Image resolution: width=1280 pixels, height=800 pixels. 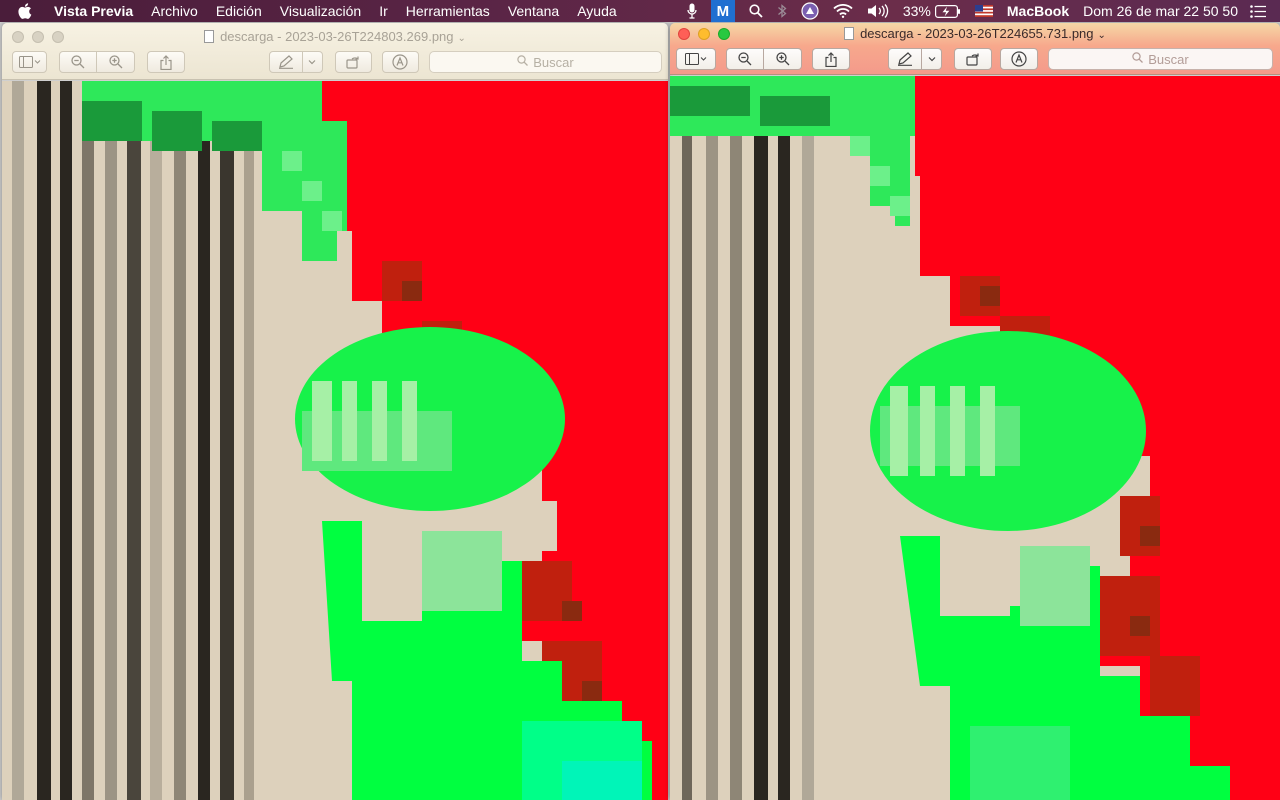 I want to click on notification-center-icon, so click(x=1258, y=11).